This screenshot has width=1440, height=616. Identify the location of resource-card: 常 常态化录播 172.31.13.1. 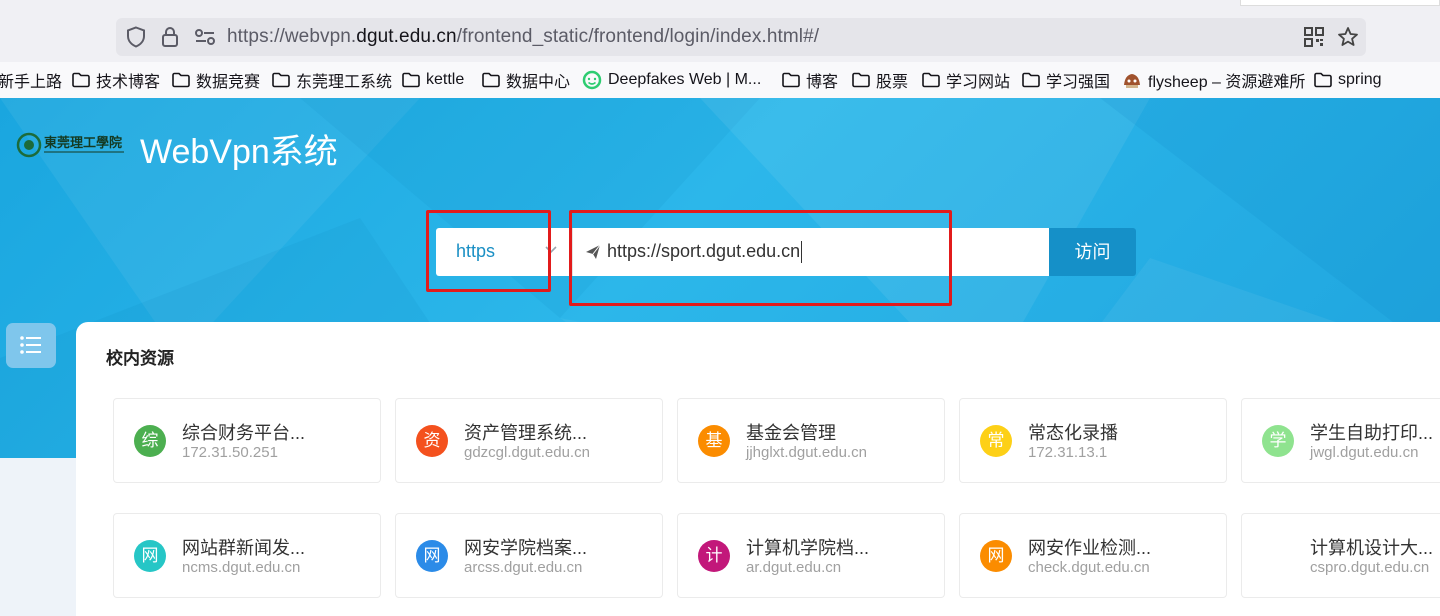
(1093, 440).